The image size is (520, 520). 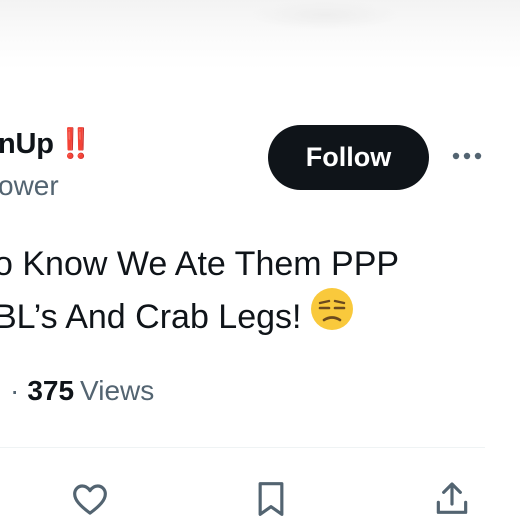 I want to click on views-count: 375, so click(x=51, y=390).